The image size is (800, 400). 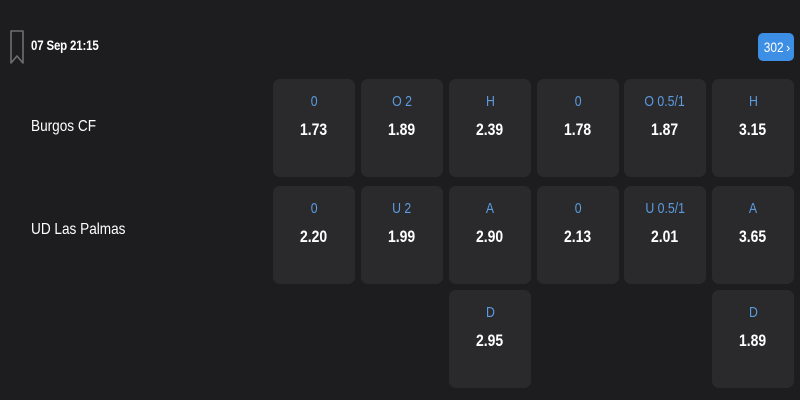 I want to click on odds-label: U 2, so click(x=402, y=208).